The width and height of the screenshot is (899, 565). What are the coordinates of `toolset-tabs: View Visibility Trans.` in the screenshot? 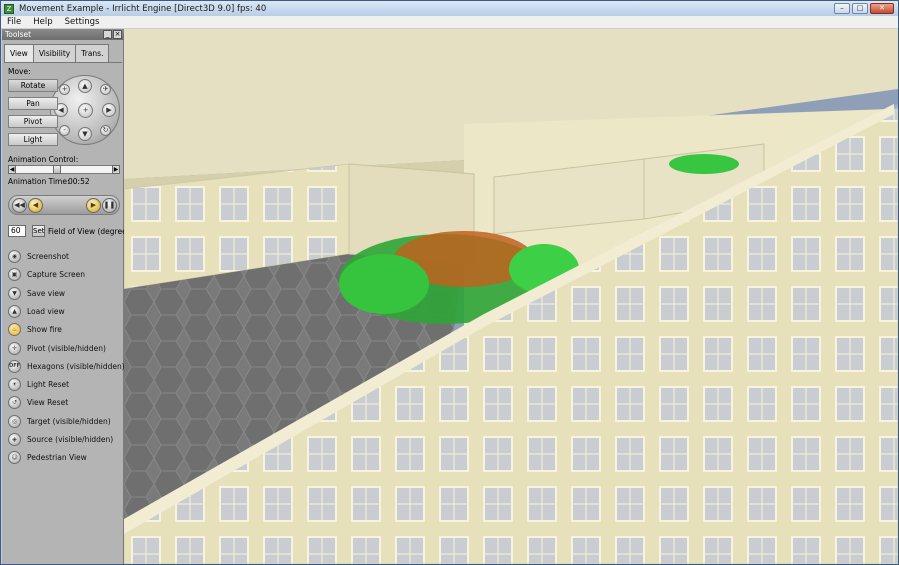 It's located at (57, 53).